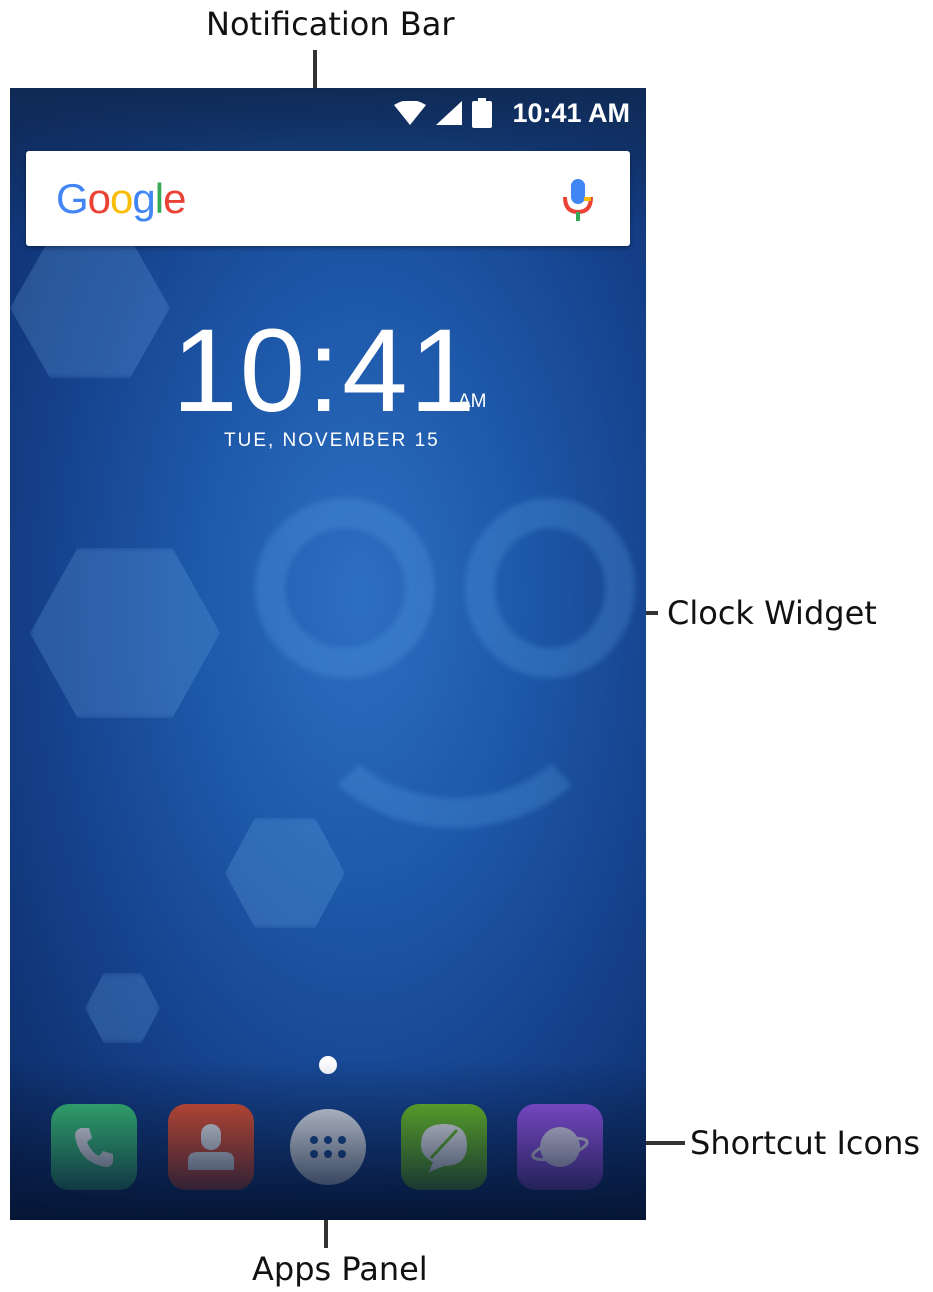 The width and height of the screenshot is (933, 1292). What do you see at coordinates (315, 70) in the screenshot?
I see `notification-bar-leader-line` at bounding box center [315, 70].